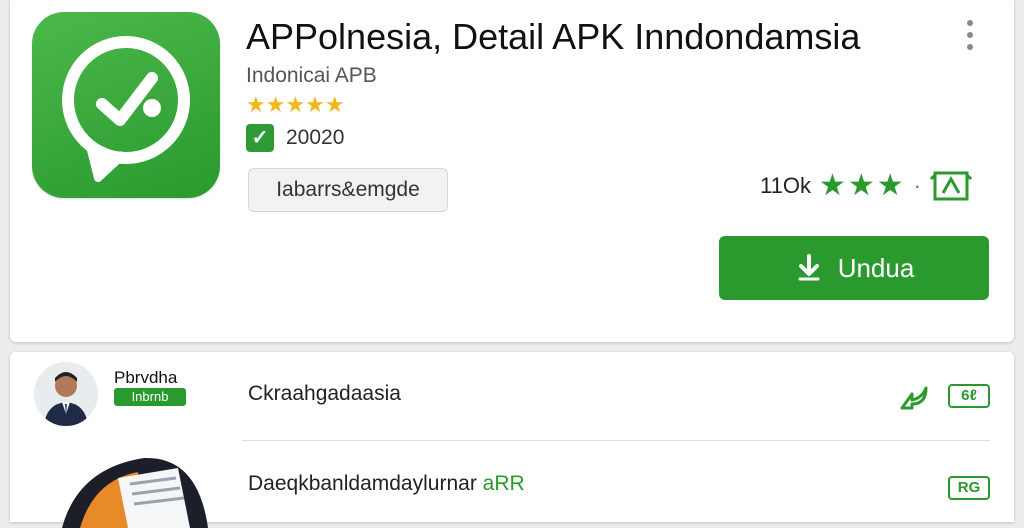  Describe the element at coordinates (134, 488) in the screenshot. I see `screenshot-thumbnail` at that location.